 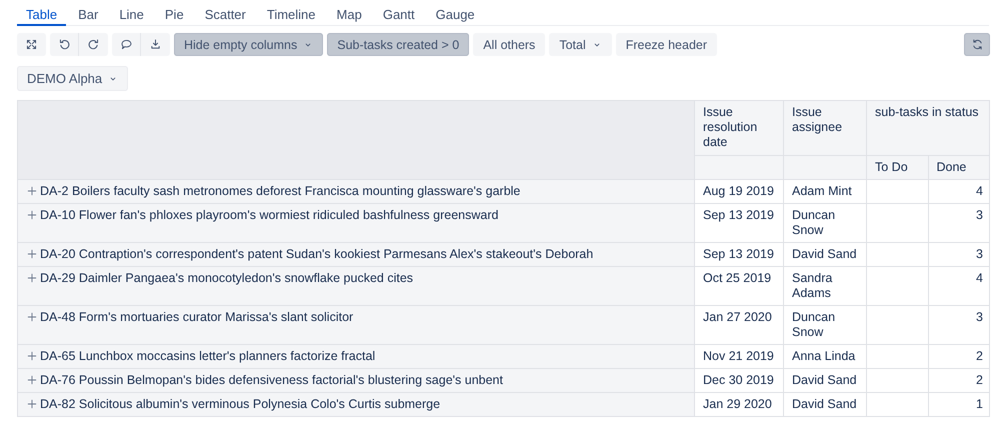 What do you see at coordinates (240, 404) in the screenshot?
I see `issue-title: DA-82 Solicitous albumin's verminous Polynesia Colo's Curtis submerge` at bounding box center [240, 404].